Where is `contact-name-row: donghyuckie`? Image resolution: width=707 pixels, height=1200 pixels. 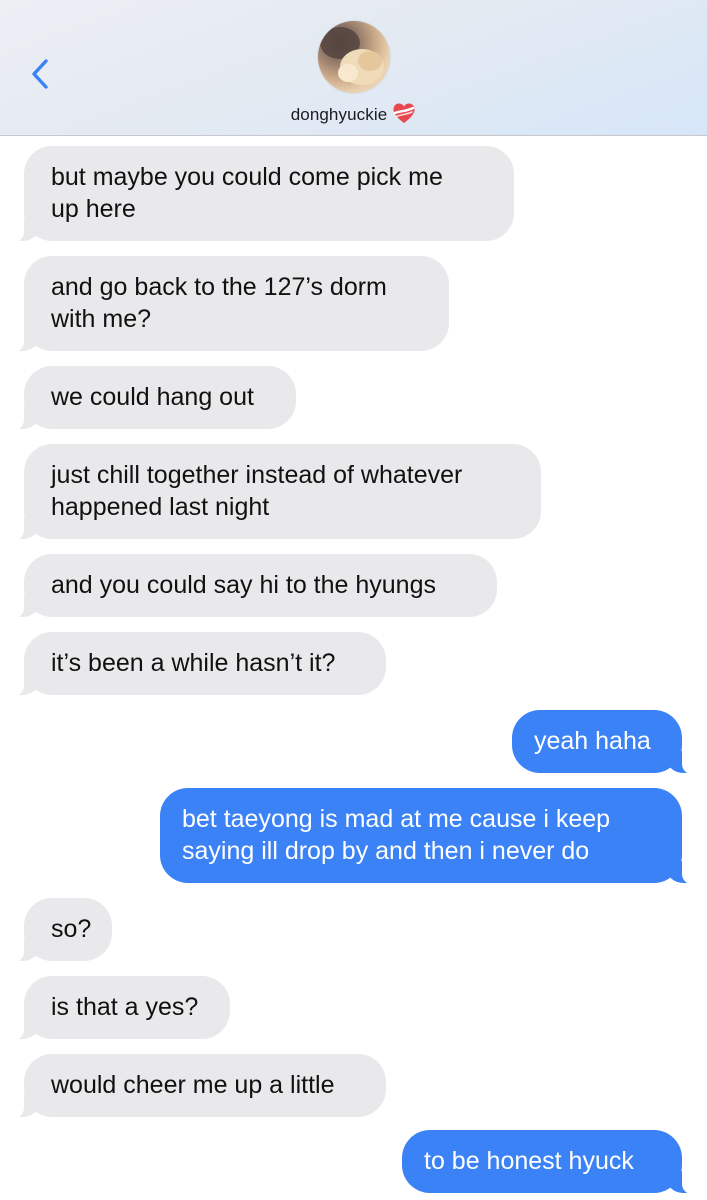 contact-name-row: donghyuckie is located at coordinates (353, 115).